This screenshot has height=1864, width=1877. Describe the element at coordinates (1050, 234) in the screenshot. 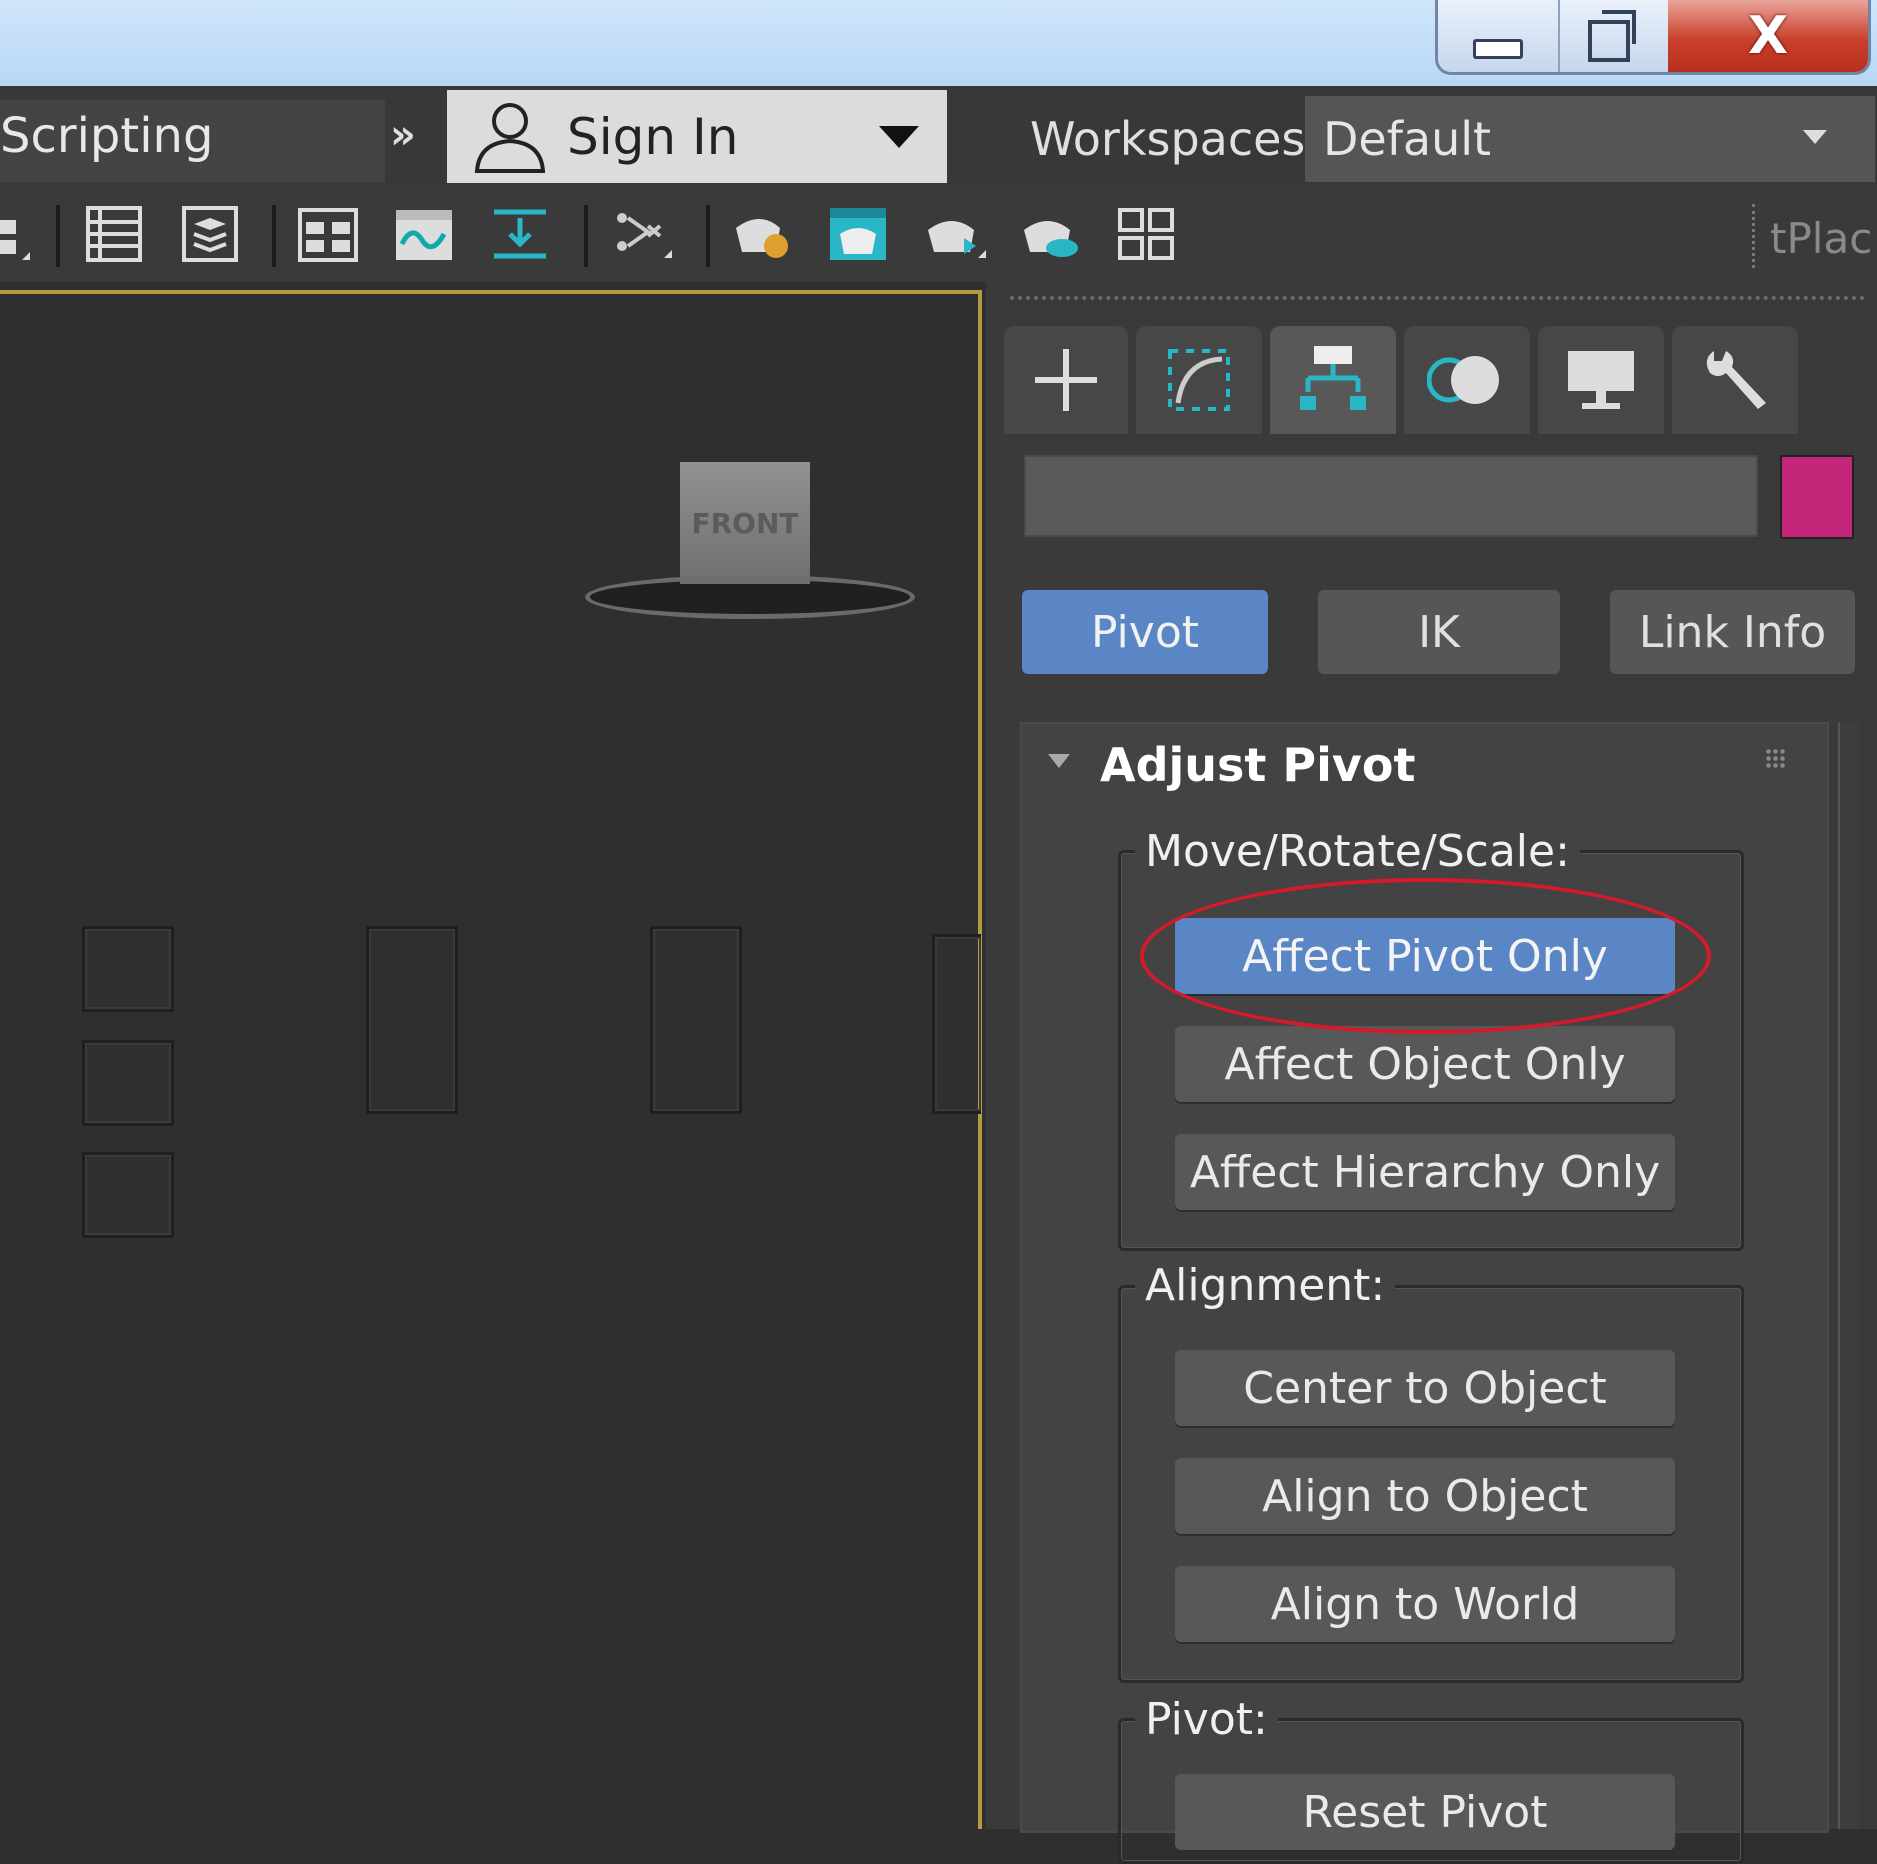

I see `render-in-cloud-icon` at that location.